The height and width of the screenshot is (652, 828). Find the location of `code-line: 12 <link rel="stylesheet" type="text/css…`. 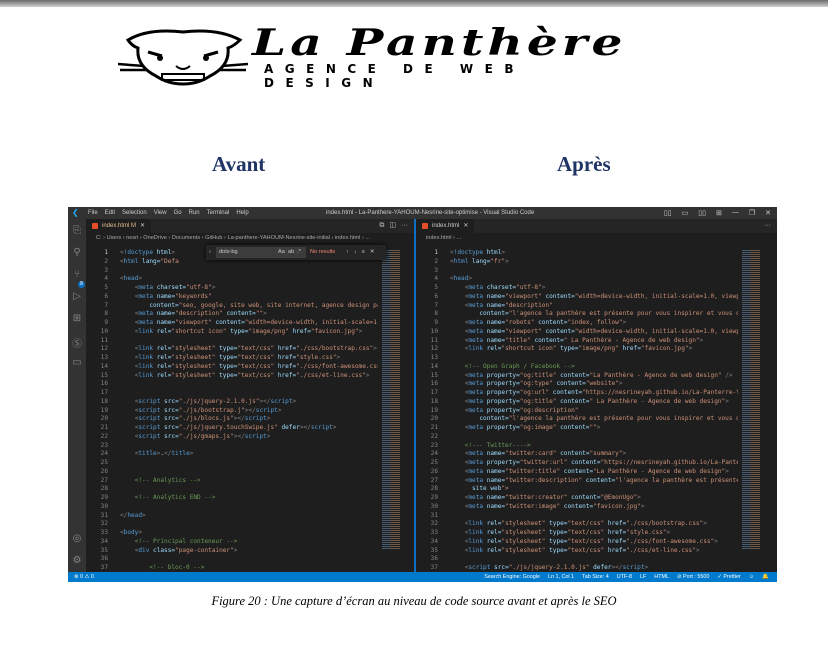

code-line: 12 <link rel="stylesheet" type="text/css… is located at coordinates (232, 349).